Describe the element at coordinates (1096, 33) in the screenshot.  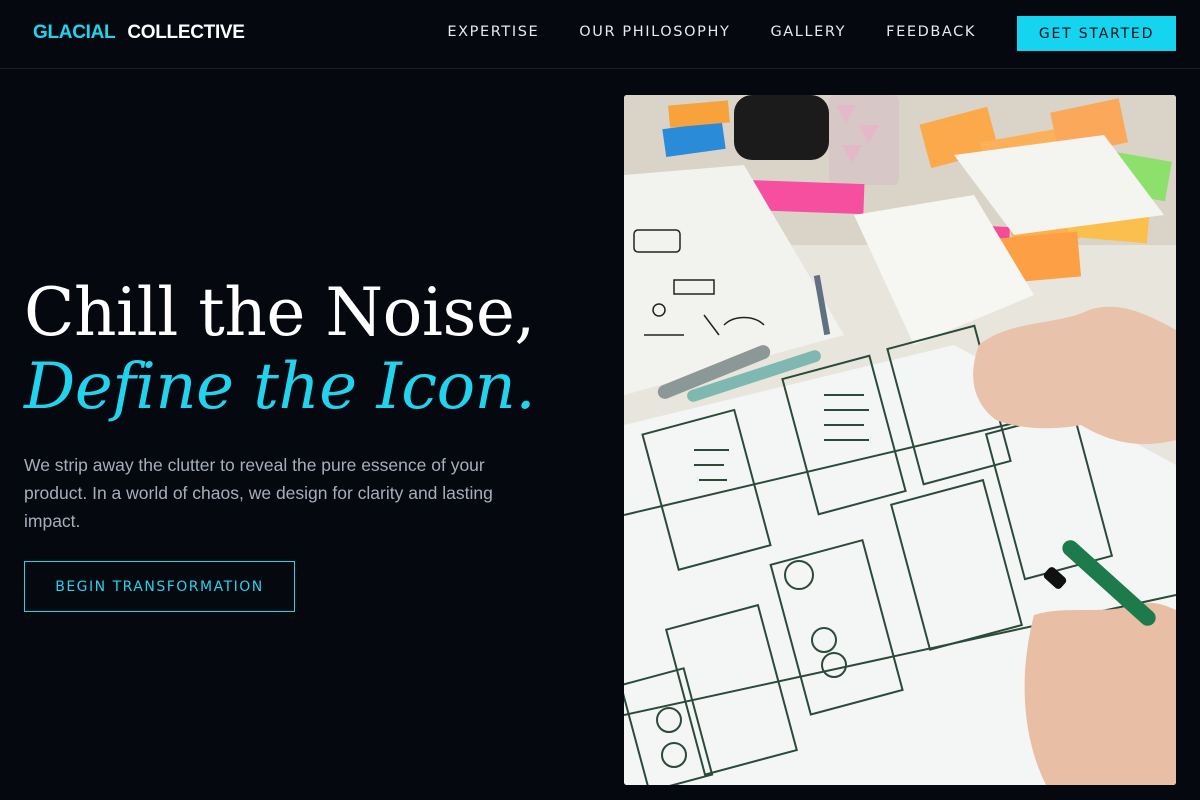
I see `get-started-button: GET STARTED` at that location.